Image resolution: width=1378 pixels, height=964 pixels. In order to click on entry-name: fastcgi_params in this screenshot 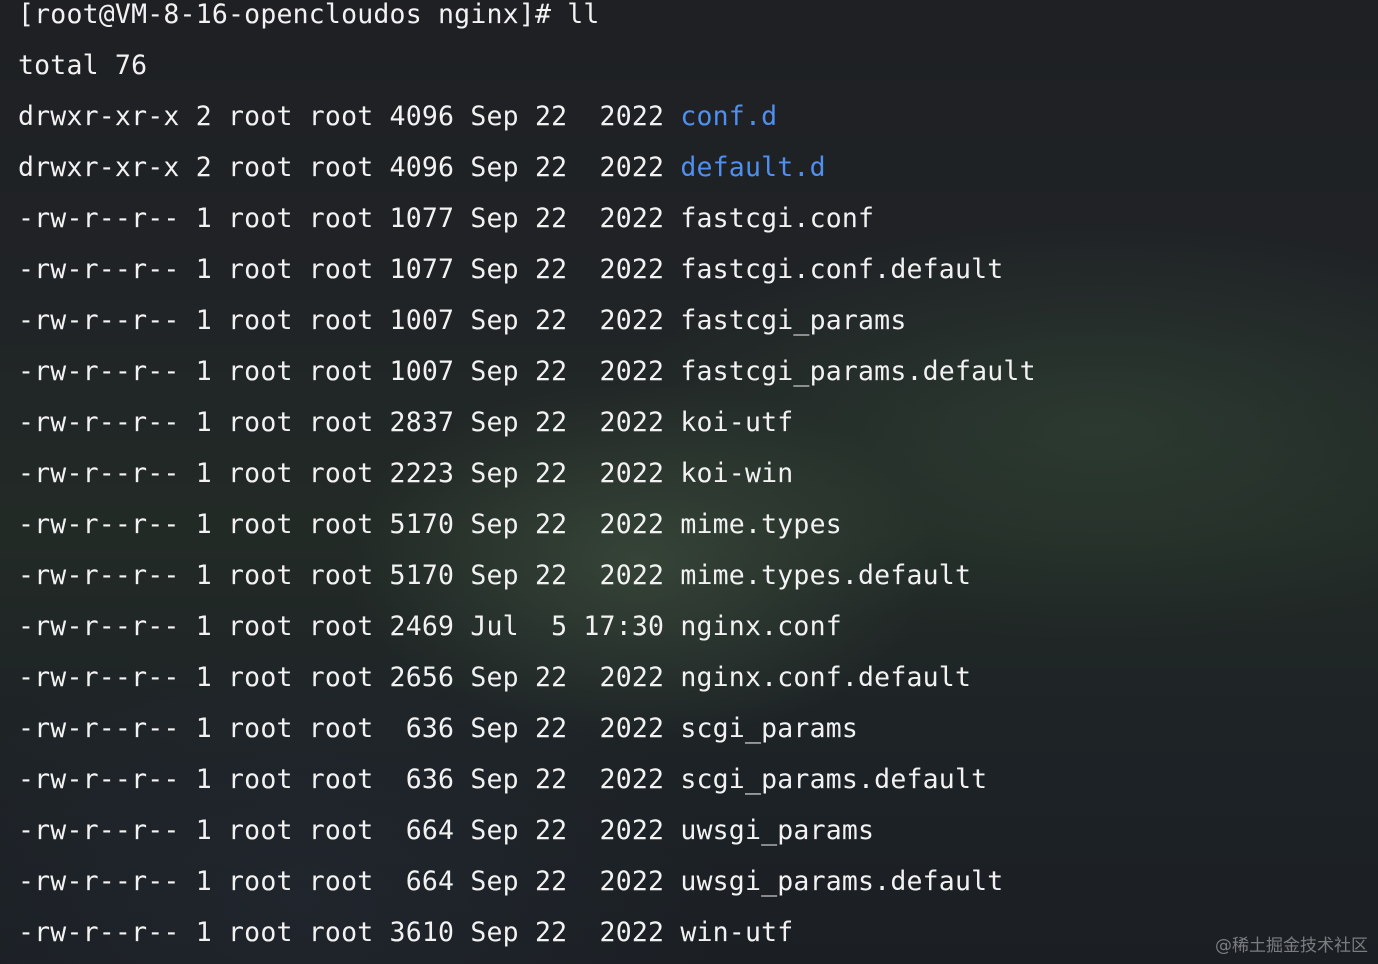, I will do `click(793, 320)`.